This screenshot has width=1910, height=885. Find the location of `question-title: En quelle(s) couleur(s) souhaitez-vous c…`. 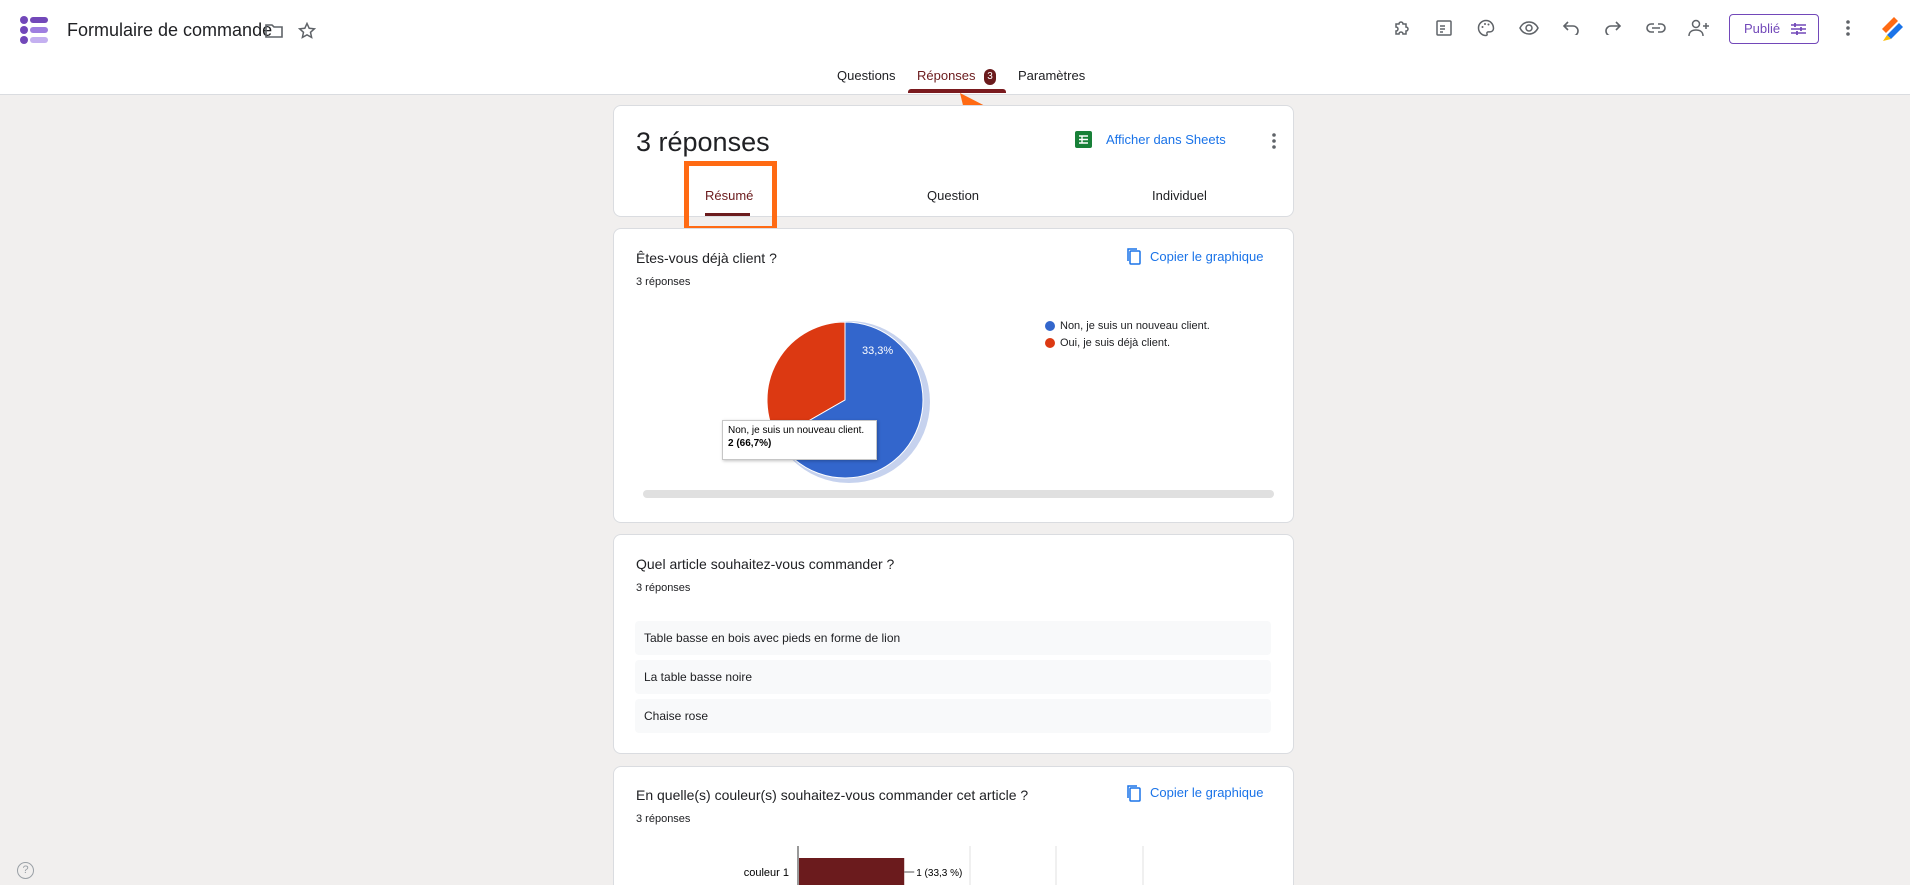

question-title: En quelle(s) couleur(s) souhaitez-vous c… is located at coordinates (832, 795).